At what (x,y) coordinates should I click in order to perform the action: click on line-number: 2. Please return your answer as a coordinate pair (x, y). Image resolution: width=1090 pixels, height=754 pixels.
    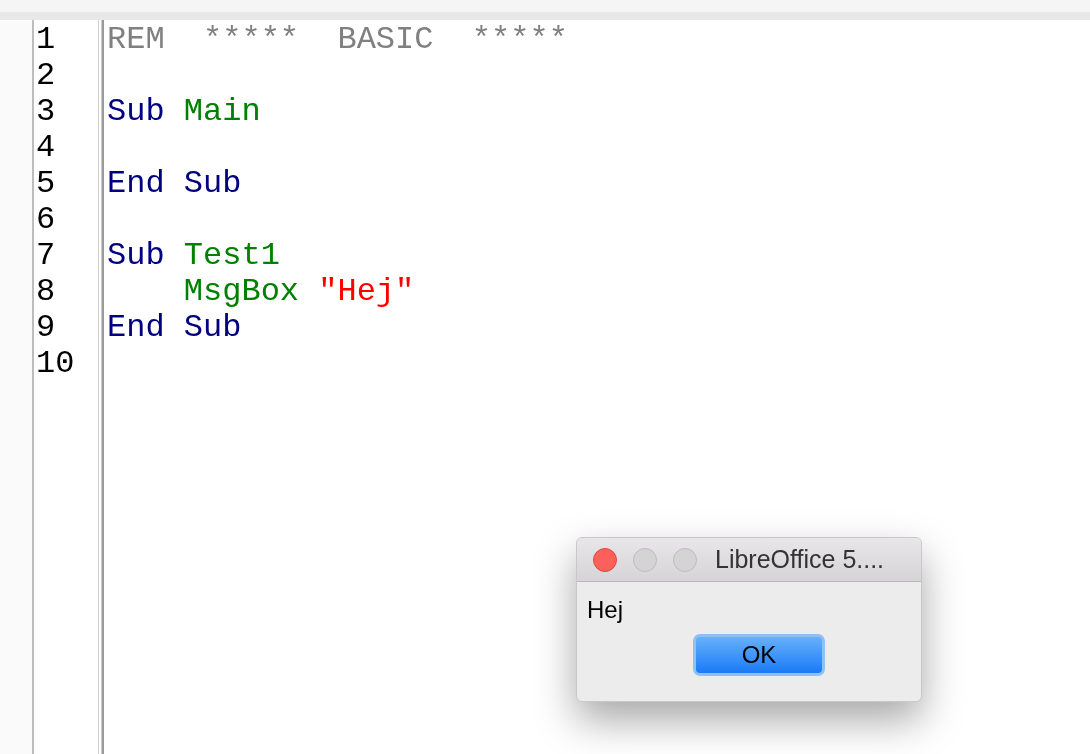
    Looking at the image, I should click on (46, 76).